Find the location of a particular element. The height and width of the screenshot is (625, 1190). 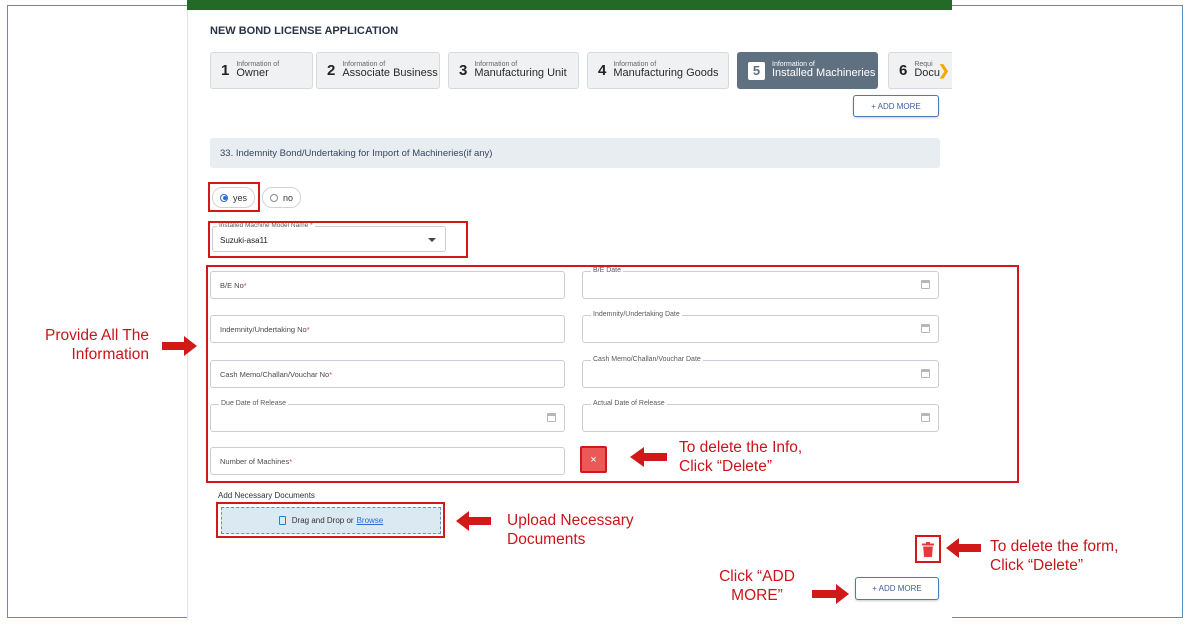

docs-label: Add Necessary Documents is located at coordinates (266, 495).